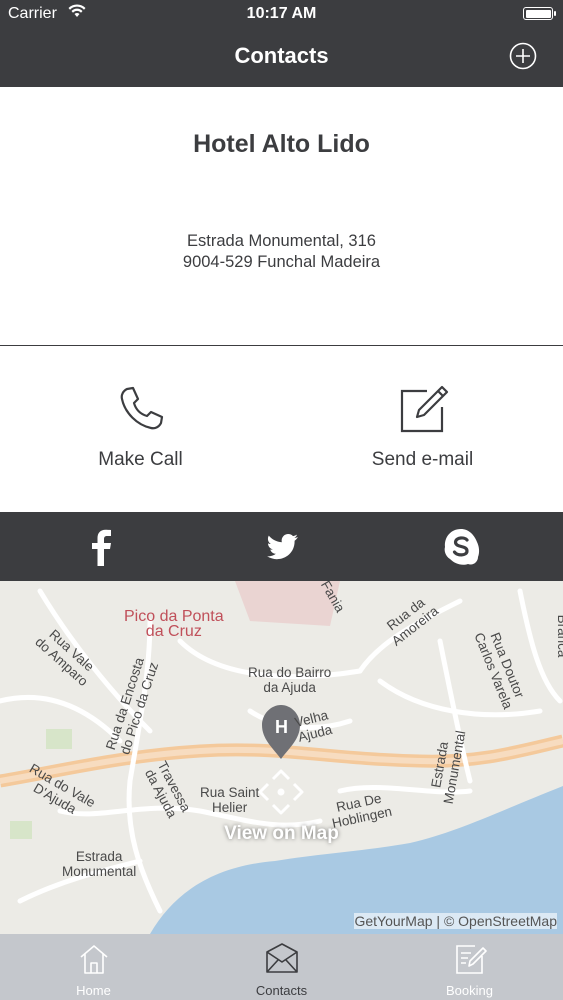  Describe the element at coordinates (93, 990) in the screenshot. I see `tab-home-label: Home` at that location.